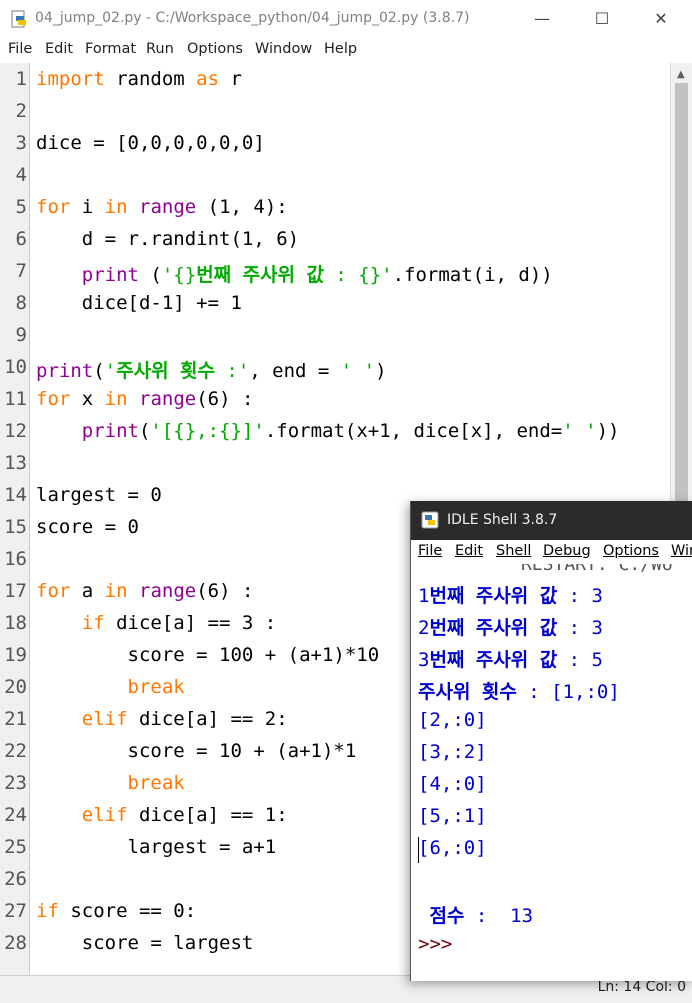 This screenshot has width=692, height=1003. I want to click on shell-menu-debug: Debug, so click(567, 551).